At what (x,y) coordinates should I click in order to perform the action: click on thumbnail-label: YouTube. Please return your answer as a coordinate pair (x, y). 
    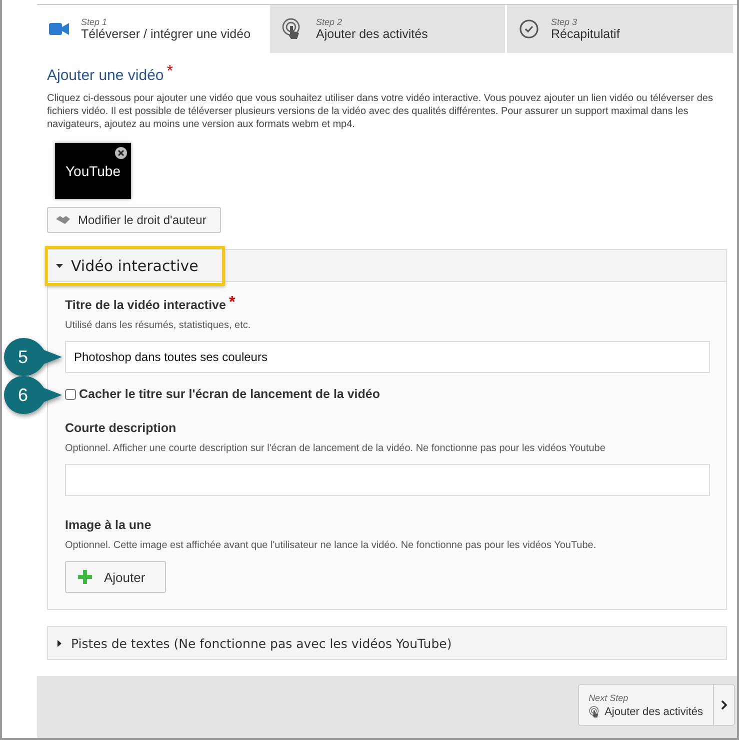
    Looking at the image, I should click on (92, 171).